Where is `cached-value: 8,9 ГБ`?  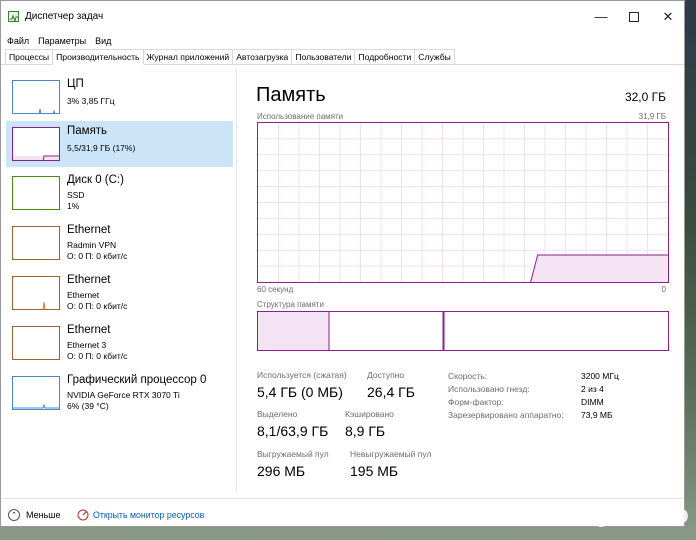
cached-value: 8,9 ГБ is located at coordinates (365, 431).